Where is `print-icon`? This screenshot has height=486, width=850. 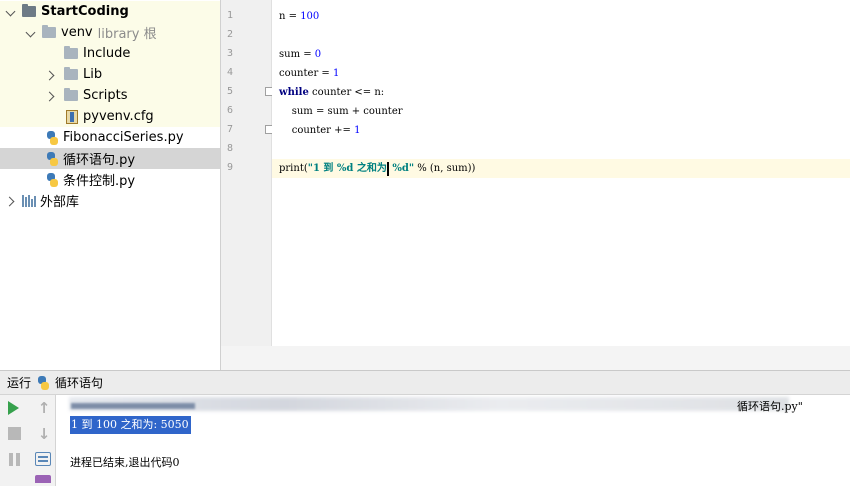 print-icon is located at coordinates (43, 479).